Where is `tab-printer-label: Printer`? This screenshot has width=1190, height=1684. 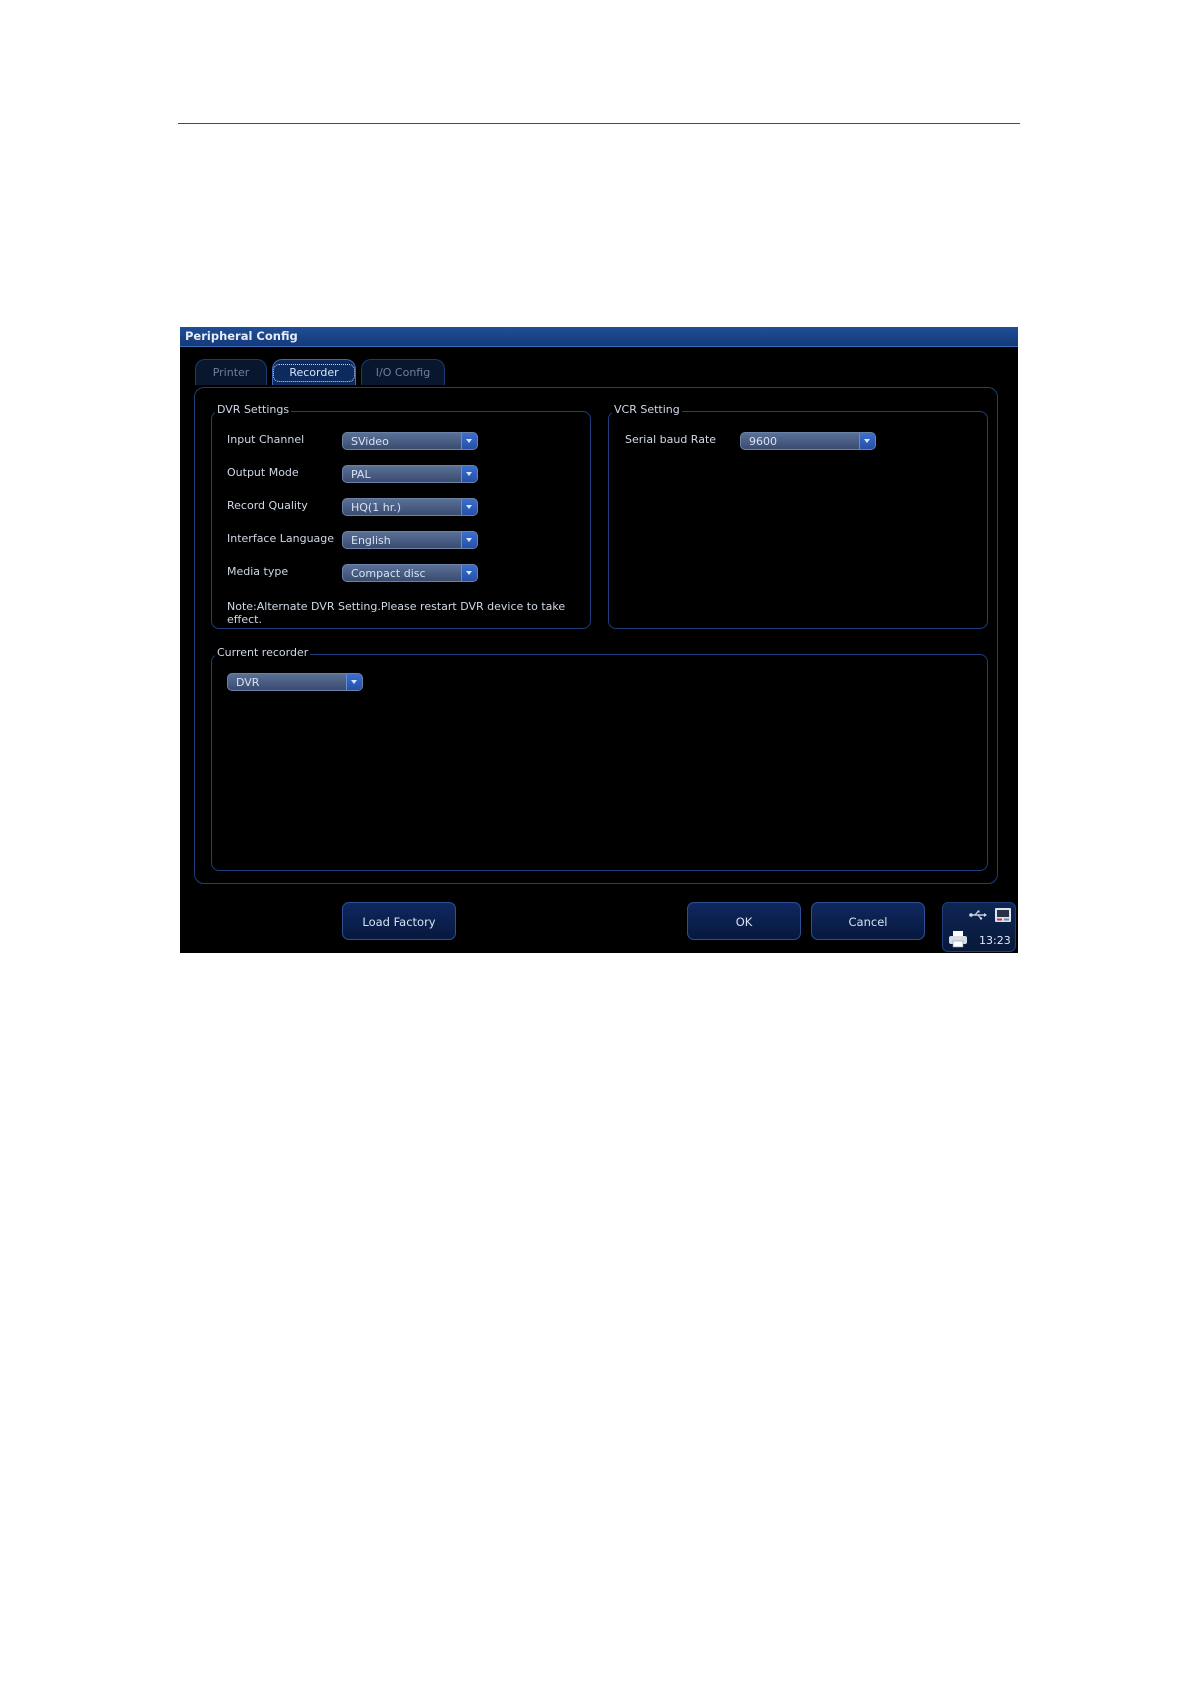
tab-printer-label: Printer is located at coordinates (231, 372).